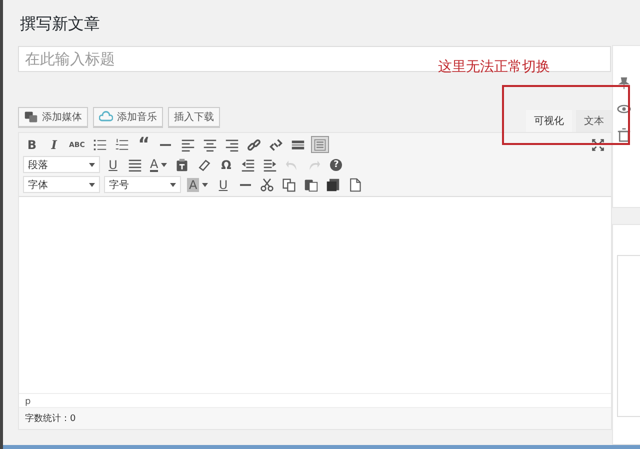 The image size is (640, 449). Describe the element at coordinates (297, 145) in the screenshot. I see `read-more-icon` at that location.